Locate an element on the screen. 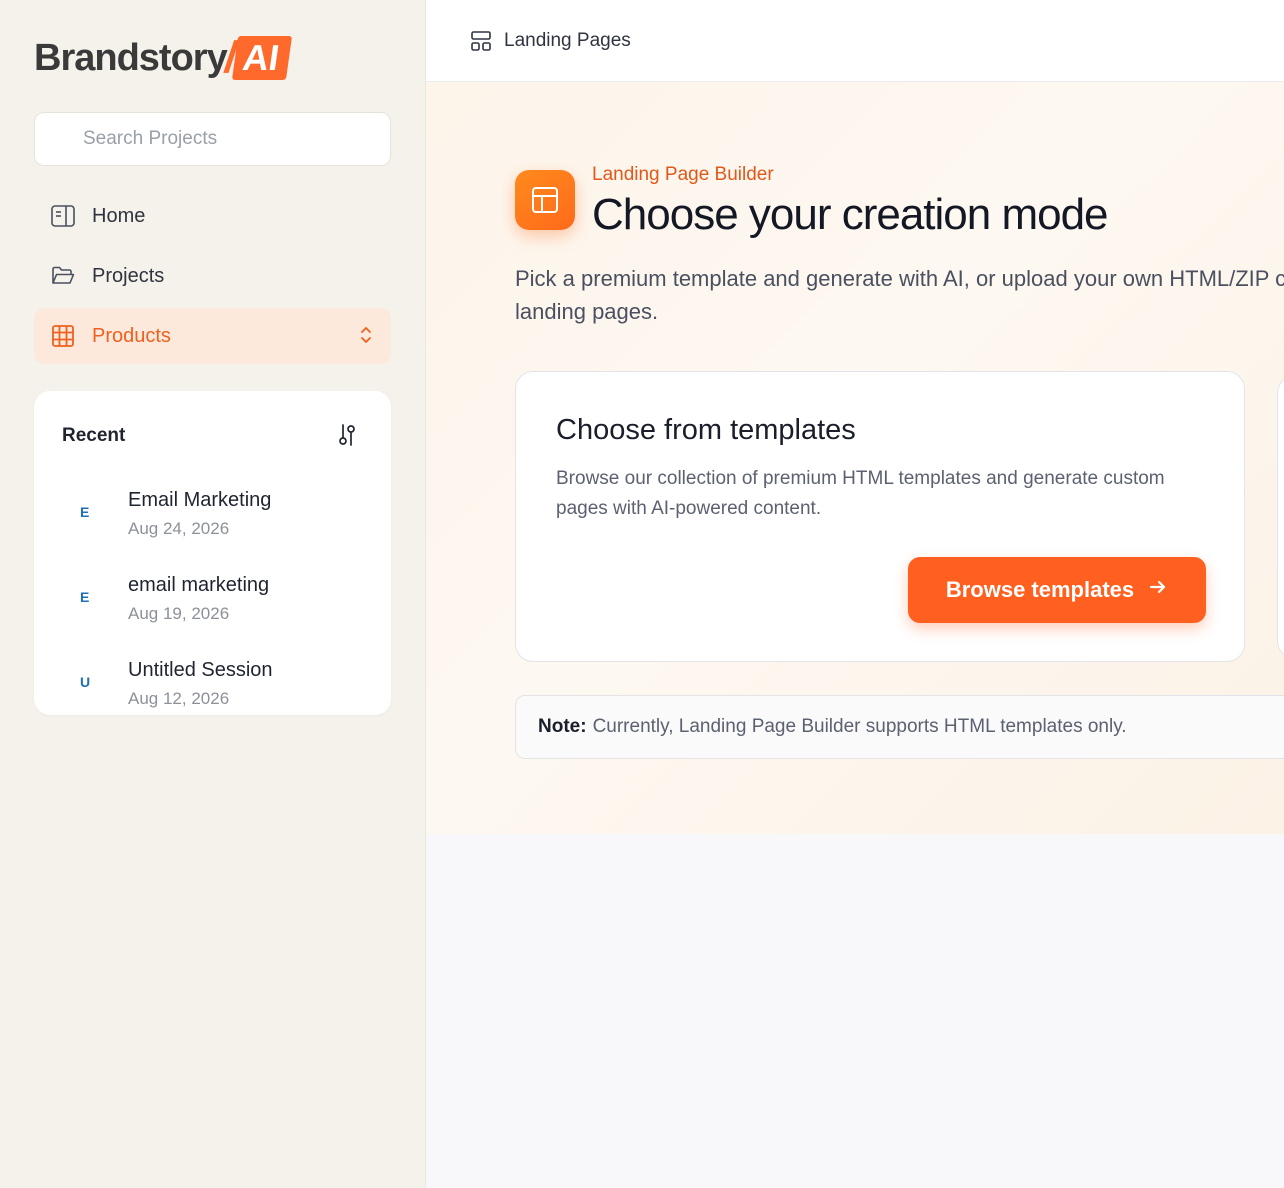 This screenshot has height=1188, width=1284. brand-logo: Brandstory / AI is located at coordinates (163, 57).